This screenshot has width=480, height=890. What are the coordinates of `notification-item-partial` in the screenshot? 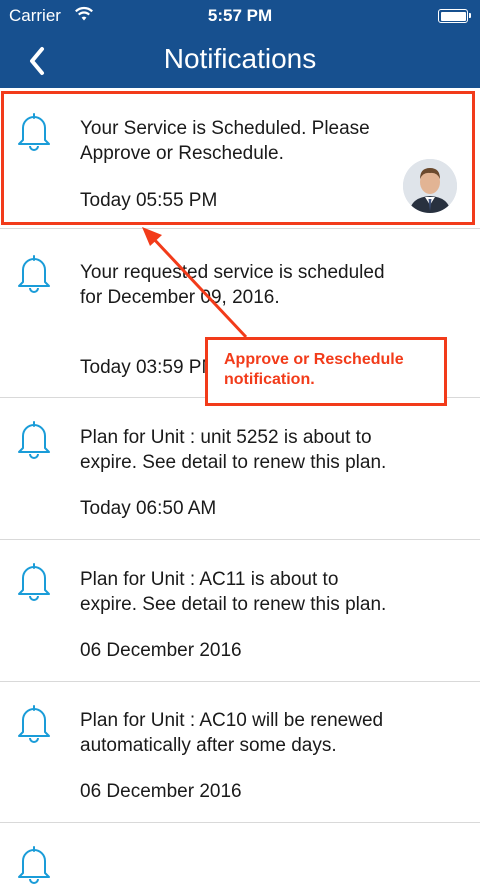 It's located at (240, 853).